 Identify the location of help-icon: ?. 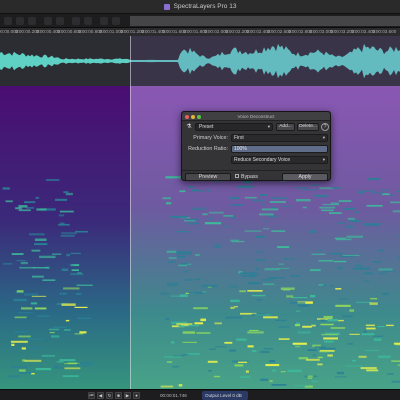
(325, 127).